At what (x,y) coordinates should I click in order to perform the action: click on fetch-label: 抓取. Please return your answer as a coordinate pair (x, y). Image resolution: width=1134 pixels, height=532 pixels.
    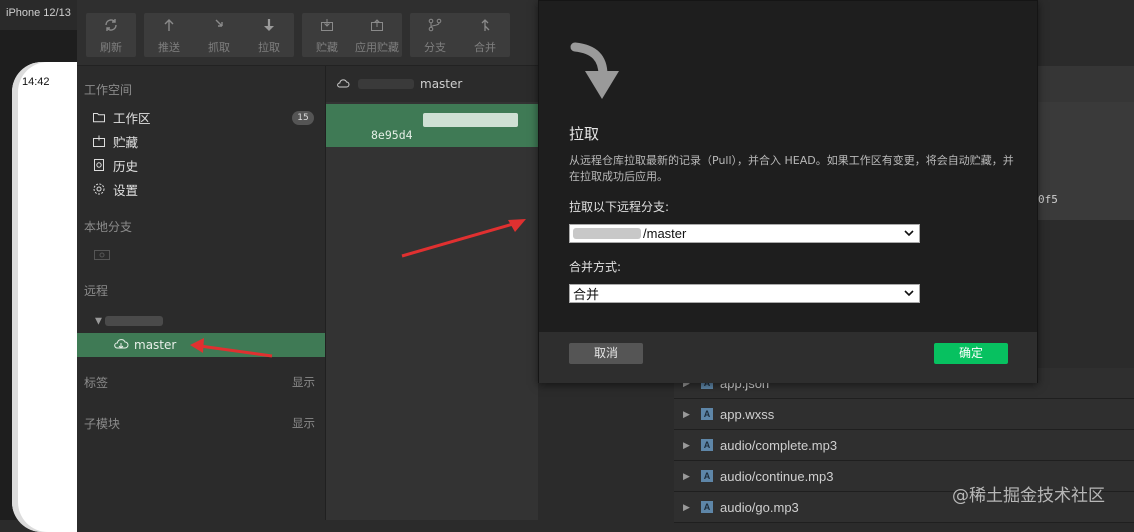
    Looking at the image, I should click on (219, 47).